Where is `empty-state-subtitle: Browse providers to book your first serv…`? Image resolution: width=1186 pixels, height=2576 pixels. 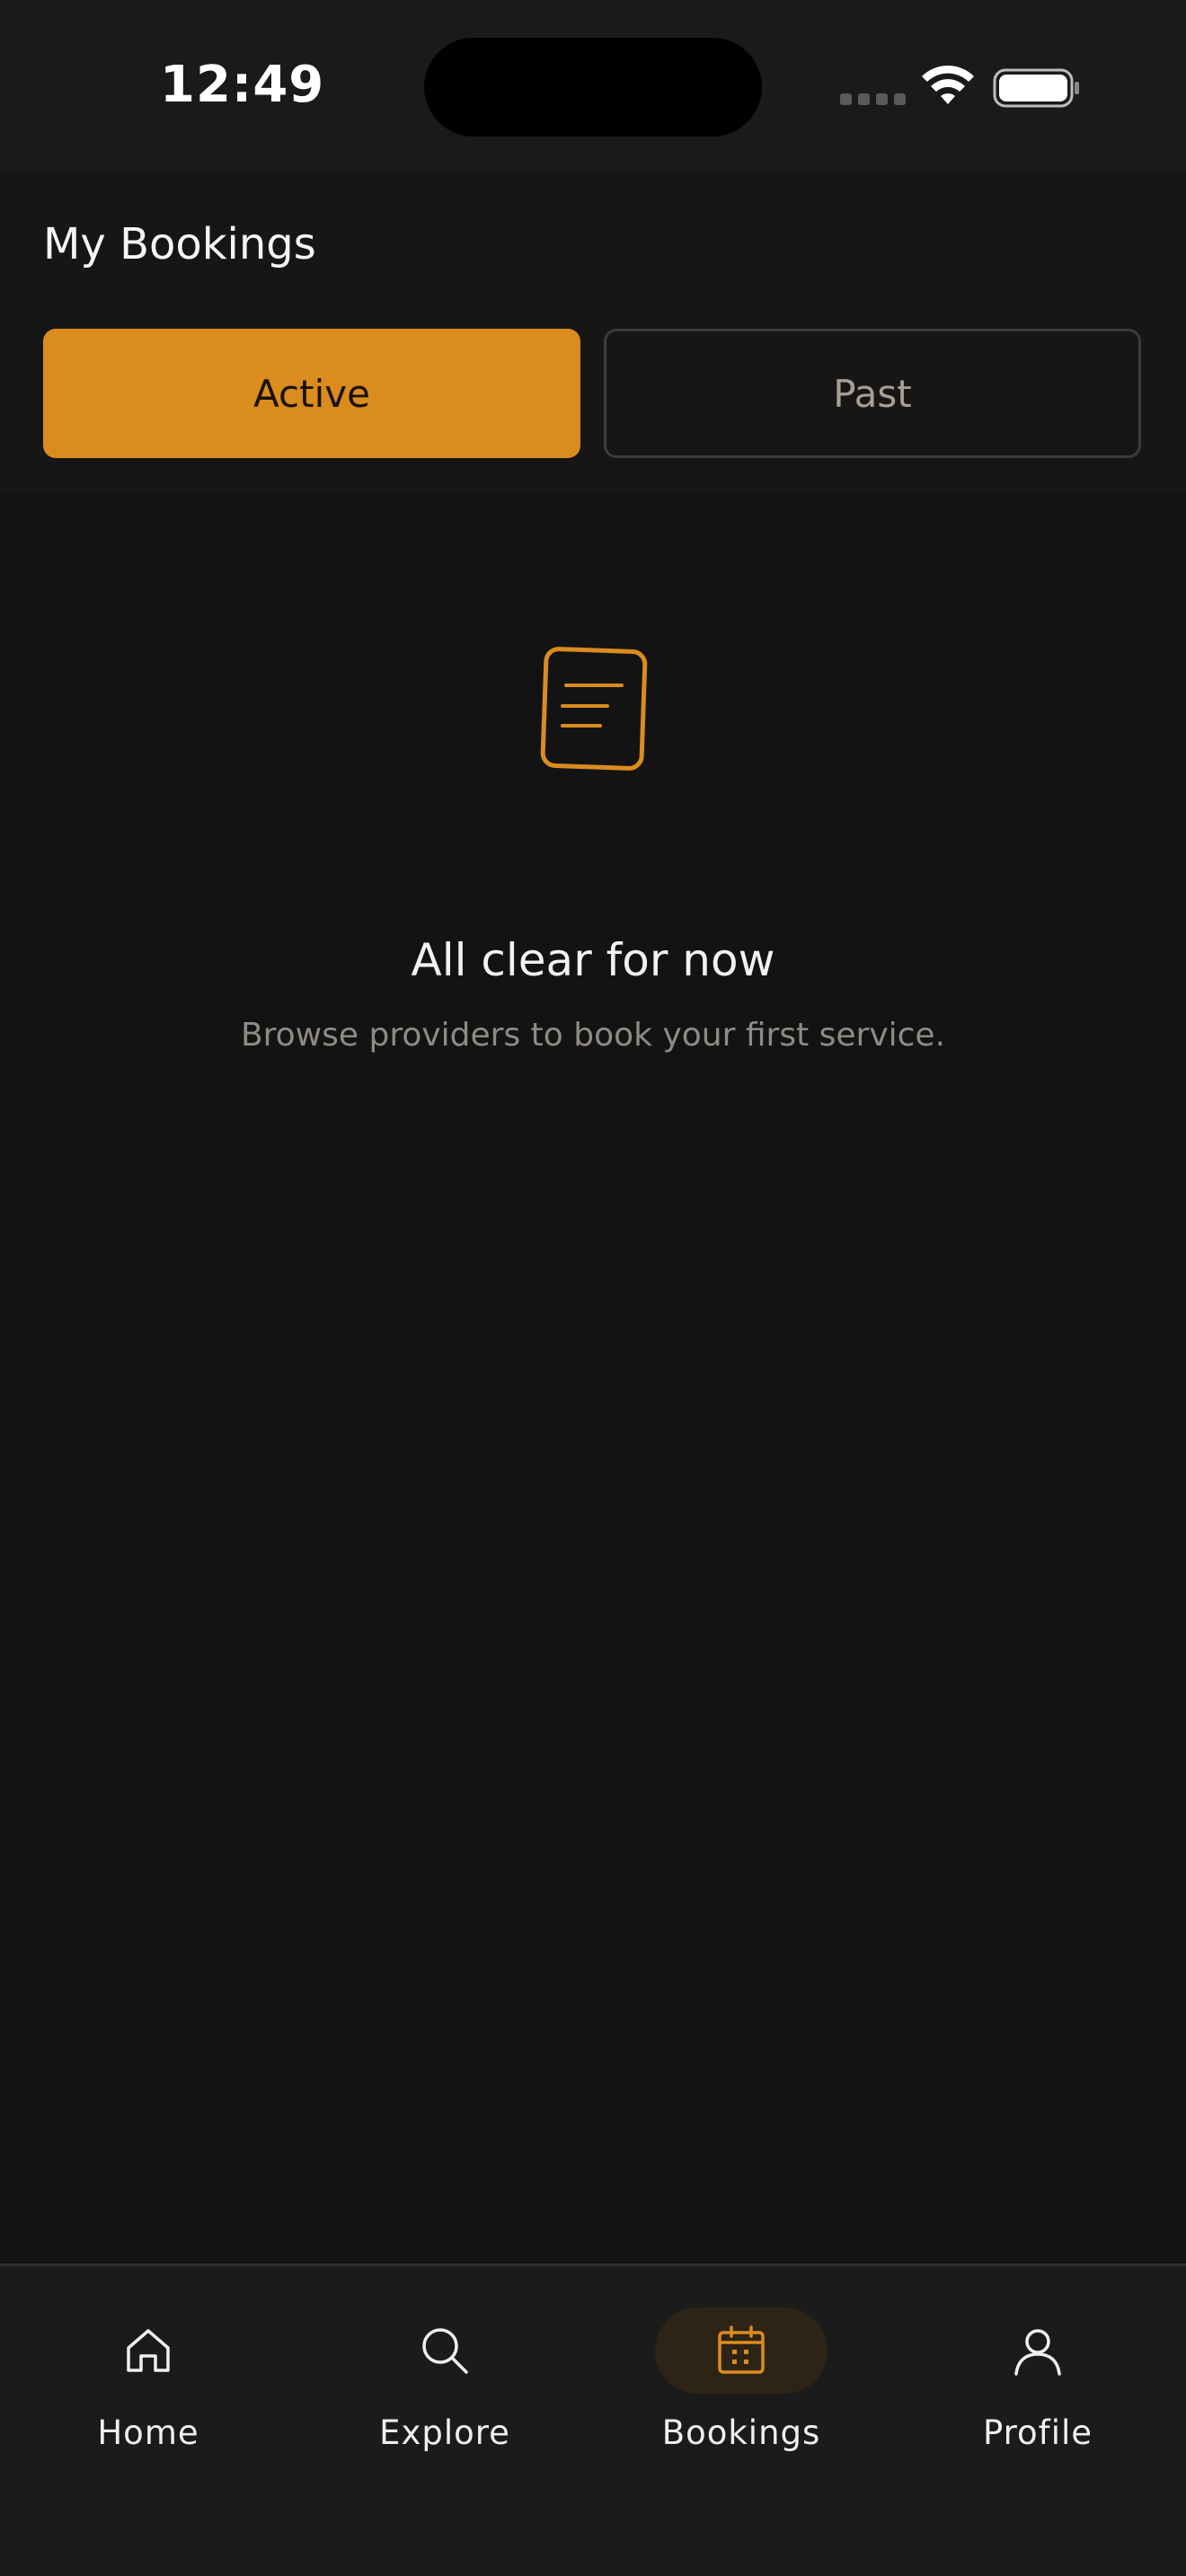
empty-state-subtitle: Browse providers to book your first serv… is located at coordinates (593, 1035).